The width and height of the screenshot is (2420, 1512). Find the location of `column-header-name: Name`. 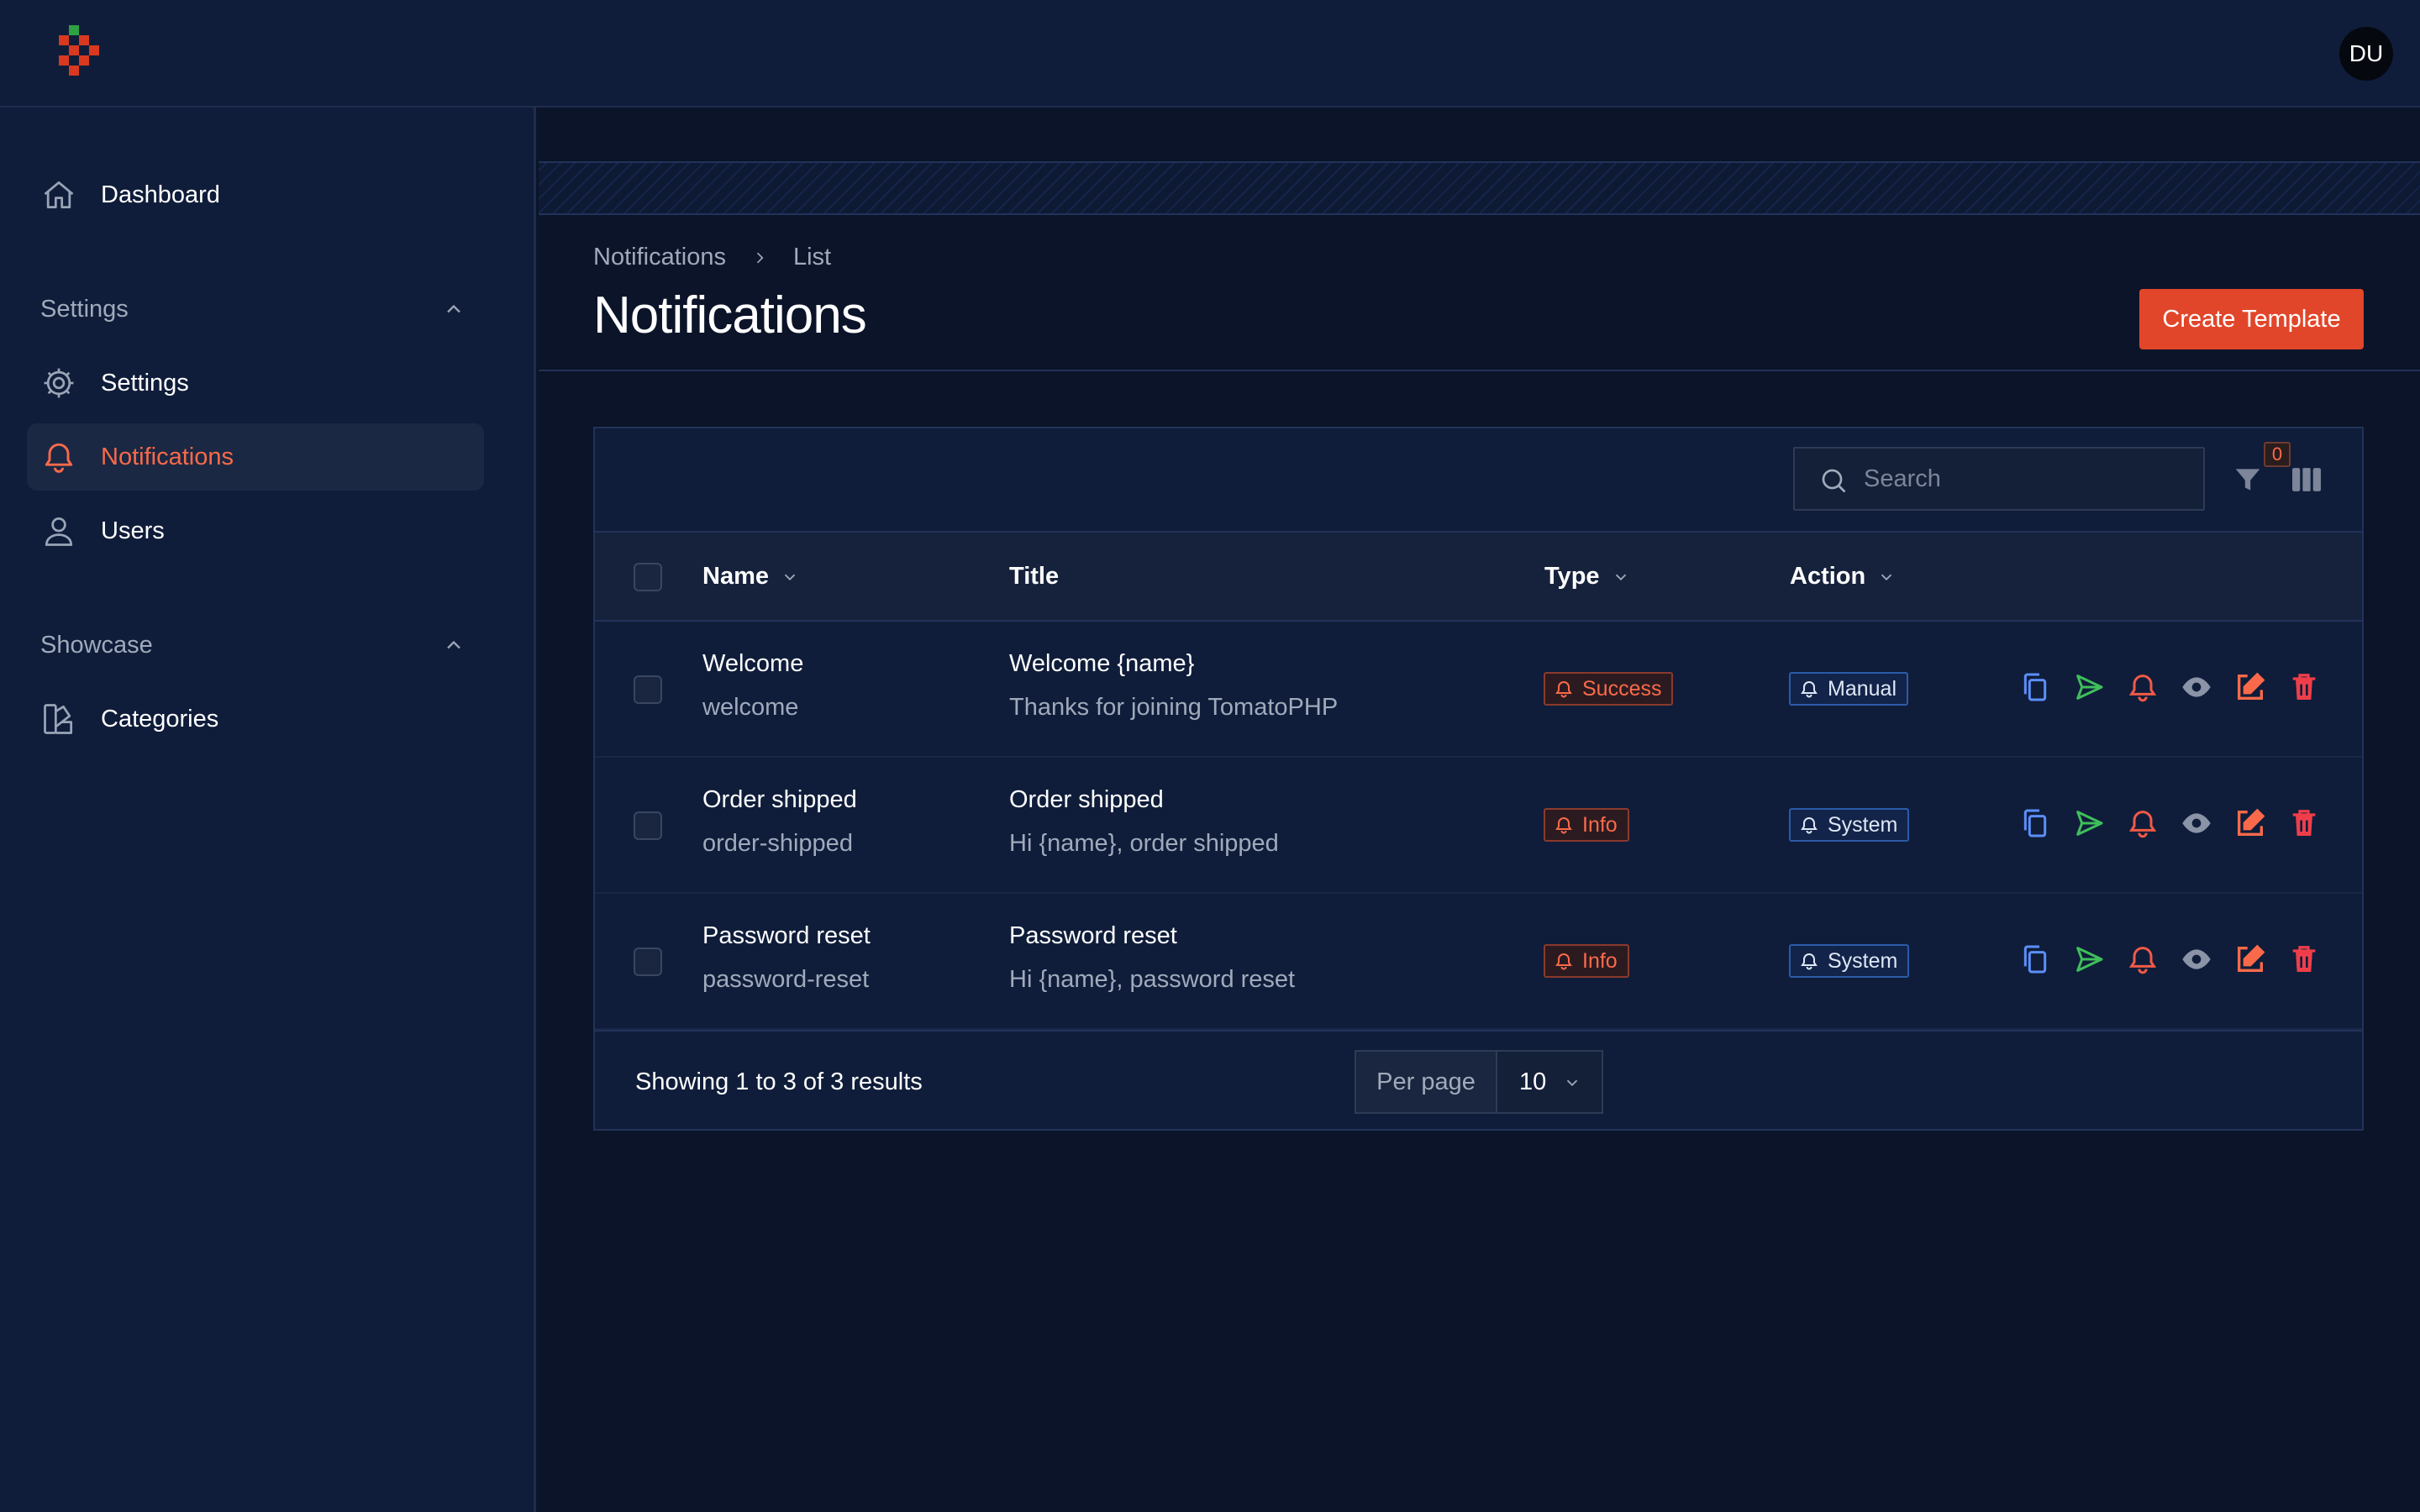

column-header-name: Name is located at coordinates (750, 577).